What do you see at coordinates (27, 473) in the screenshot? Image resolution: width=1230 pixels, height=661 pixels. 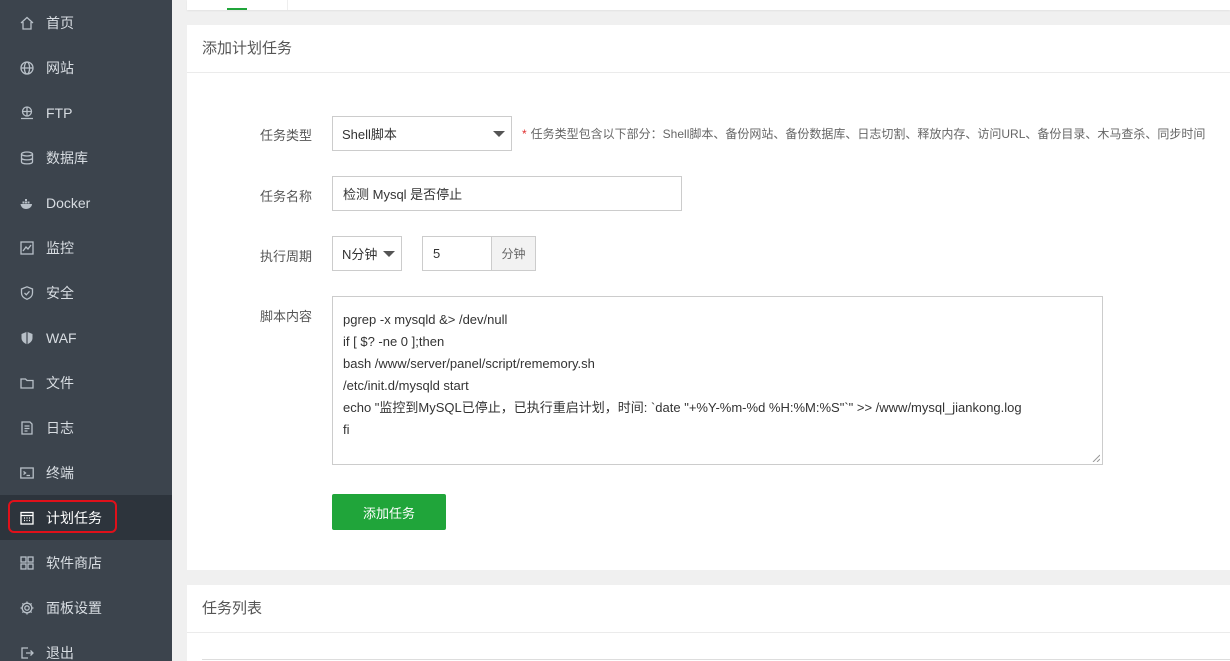 I see `terminal-icon` at bounding box center [27, 473].